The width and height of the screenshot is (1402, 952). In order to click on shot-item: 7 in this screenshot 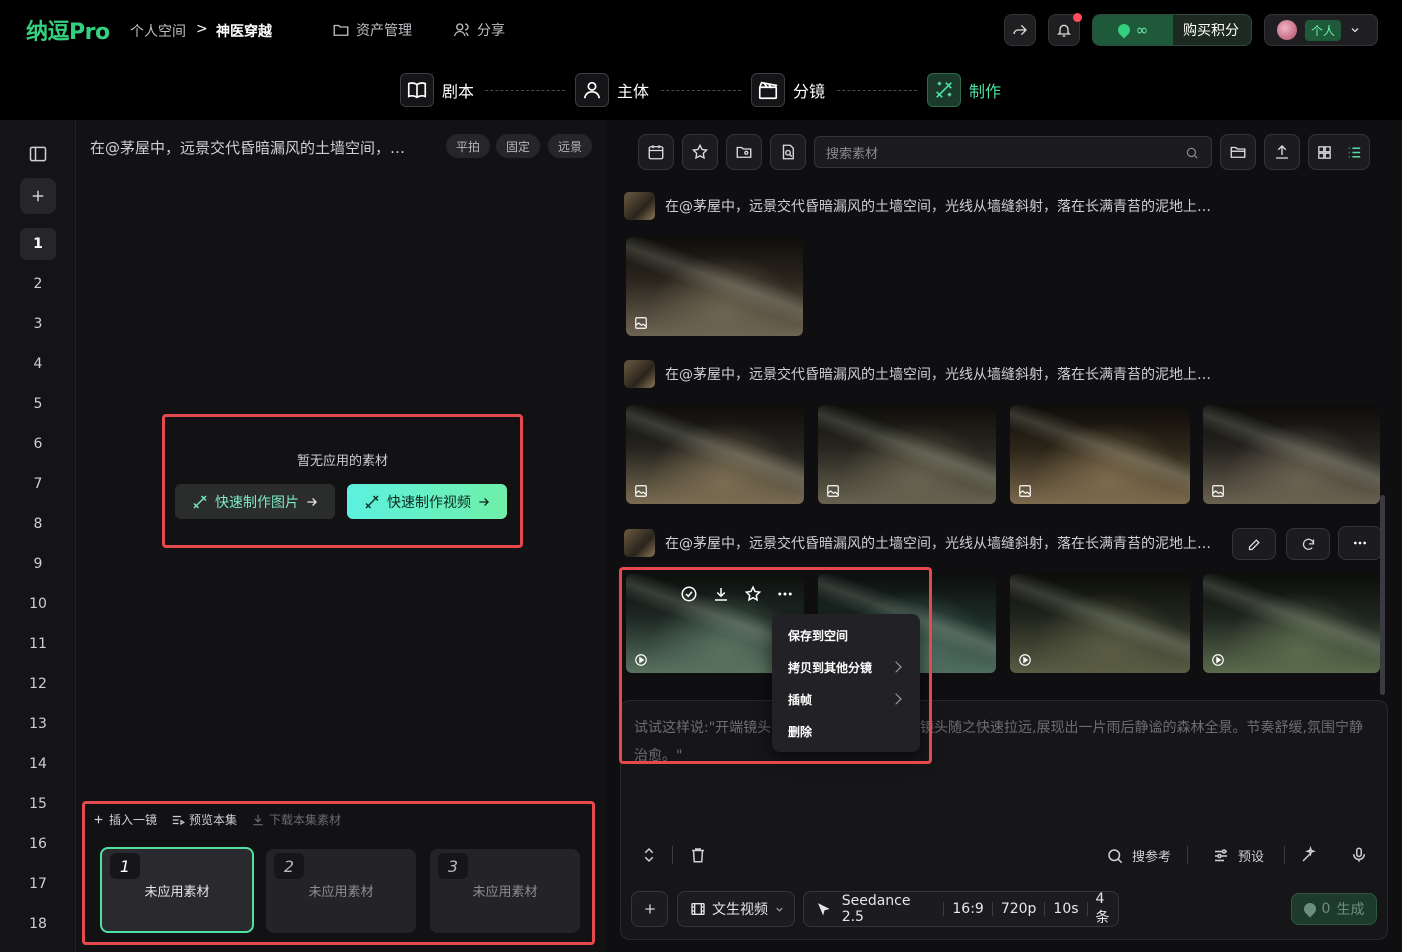, I will do `click(38, 484)`.